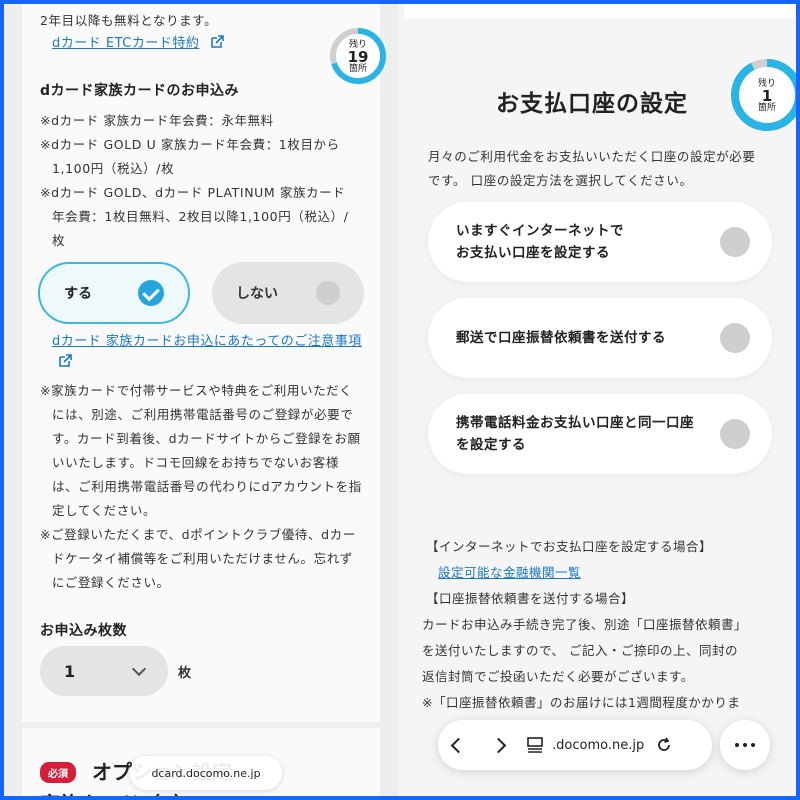 Image resolution: width=800 pixels, height=800 pixels. I want to click on count-unit: 枚, so click(185, 673).